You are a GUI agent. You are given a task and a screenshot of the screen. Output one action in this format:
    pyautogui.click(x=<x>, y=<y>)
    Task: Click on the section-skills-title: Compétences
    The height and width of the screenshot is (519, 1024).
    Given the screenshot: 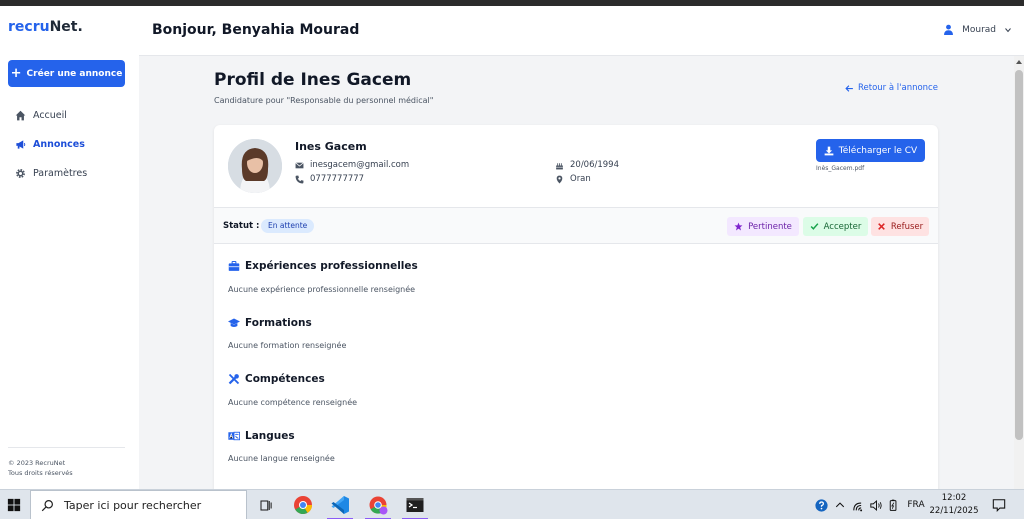 What is the action you would take?
    pyautogui.click(x=276, y=379)
    